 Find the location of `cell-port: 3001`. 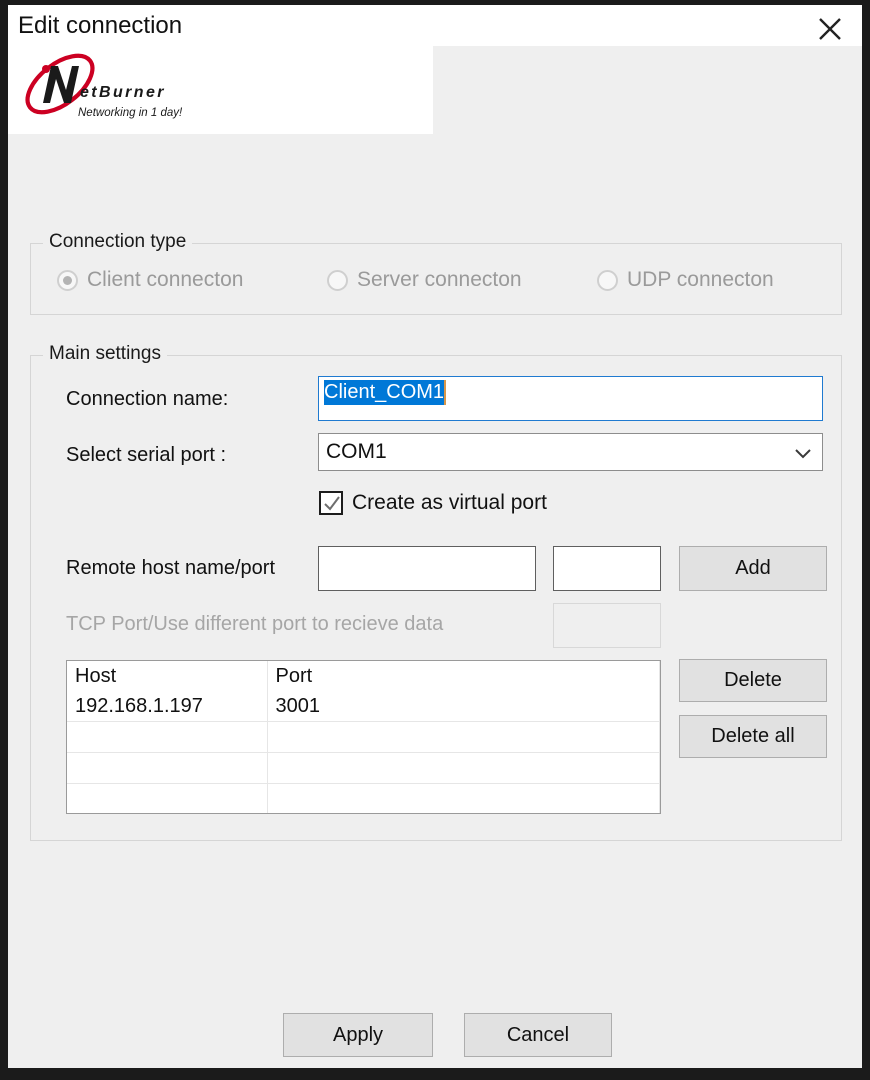

cell-port: 3001 is located at coordinates (463, 706).